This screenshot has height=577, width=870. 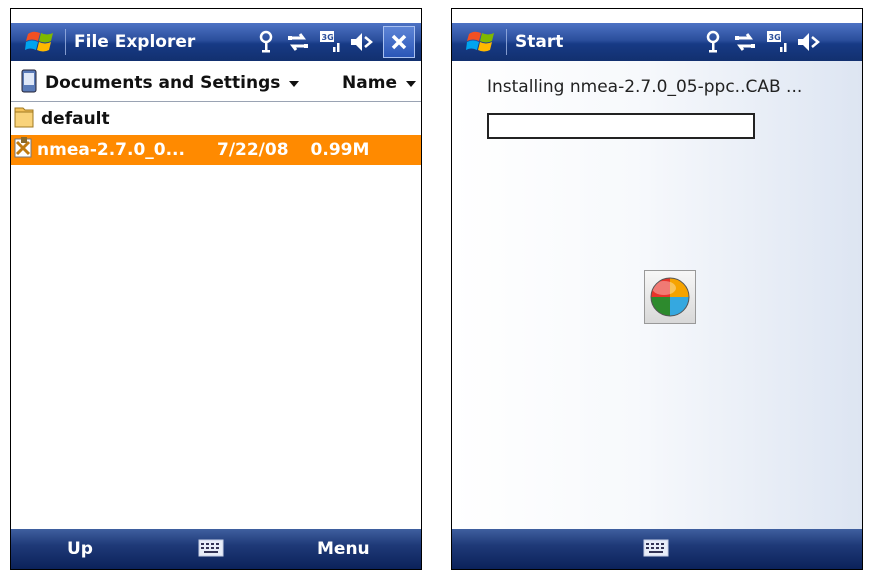 I want to click on folder-icon, so click(x=25, y=119).